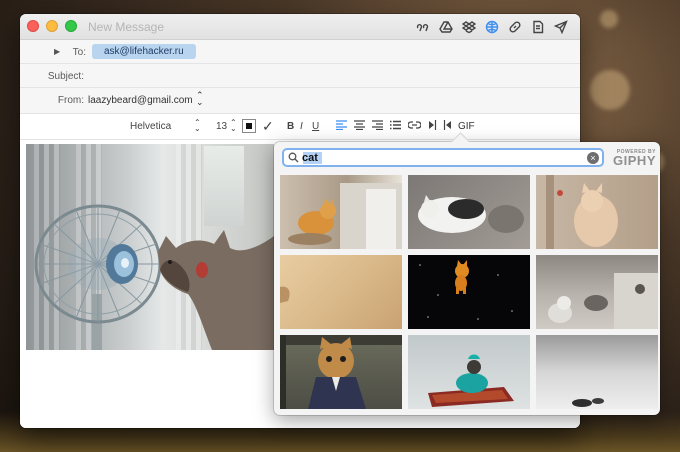 The image size is (680, 452). Describe the element at coordinates (515, 27) in the screenshot. I see `link-icon` at that location.